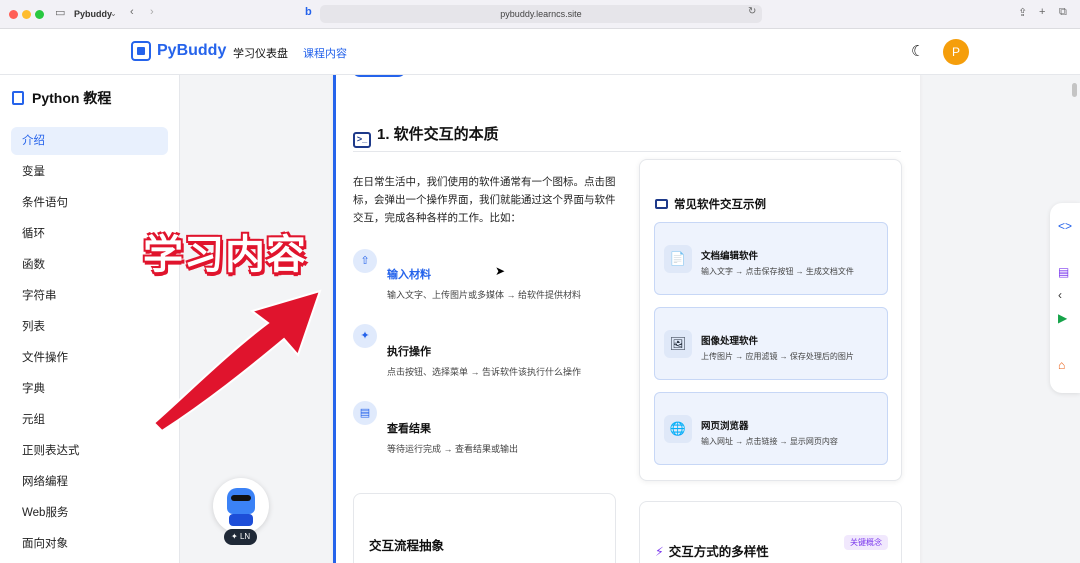 The image size is (1080, 563). I want to click on robot-icon: ⌂, so click(1061, 365).